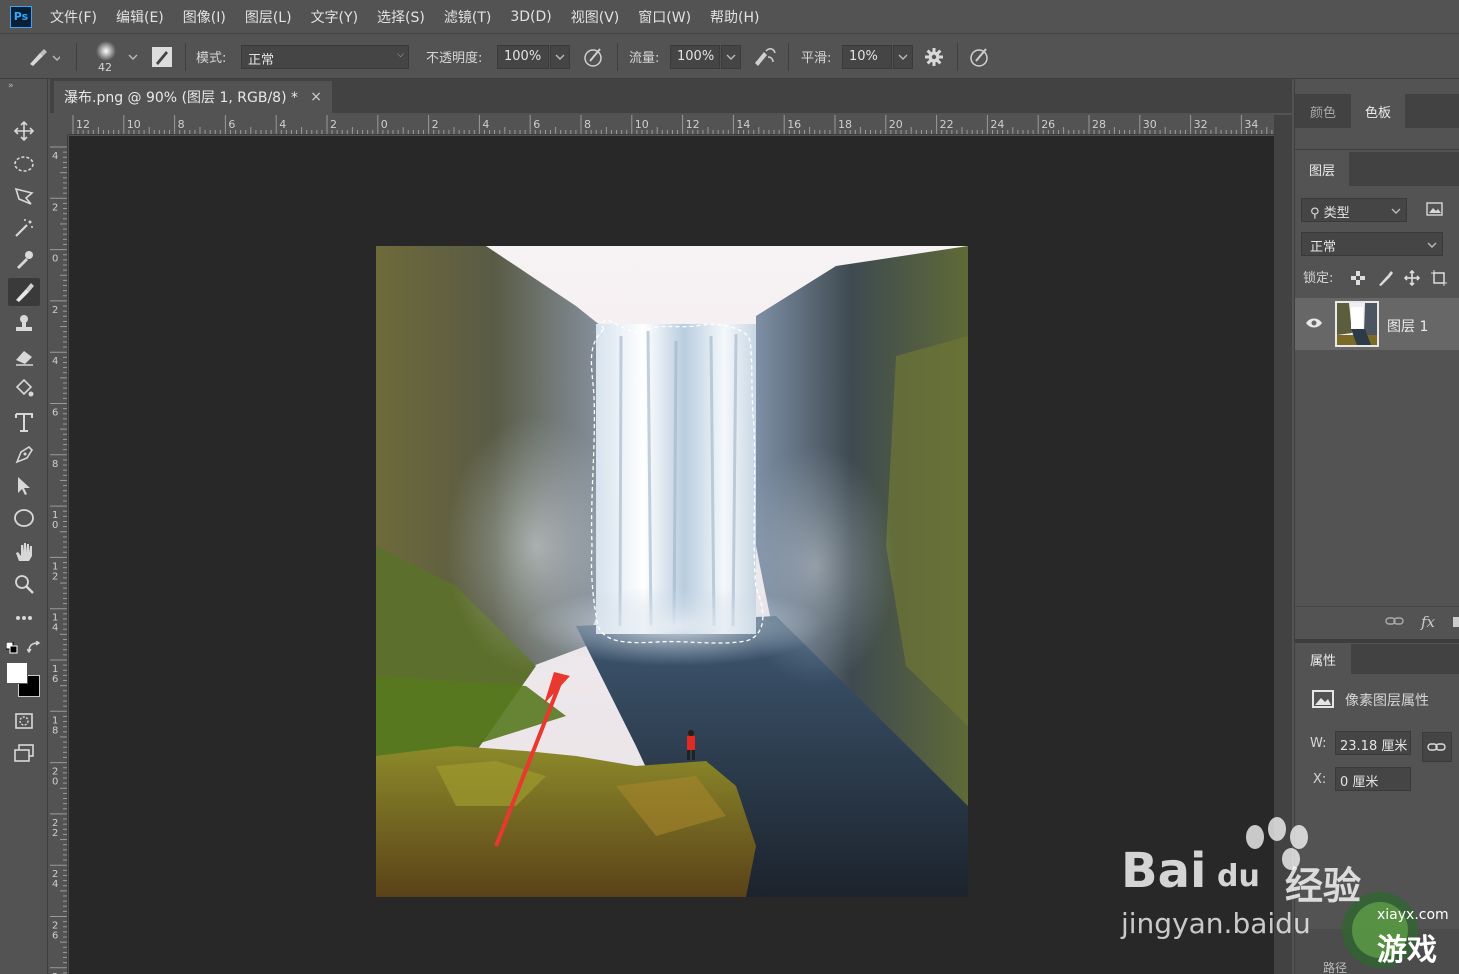 The height and width of the screenshot is (974, 1459). What do you see at coordinates (765, 57) in the screenshot?
I see `airbrush-icon` at bounding box center [765, 57].